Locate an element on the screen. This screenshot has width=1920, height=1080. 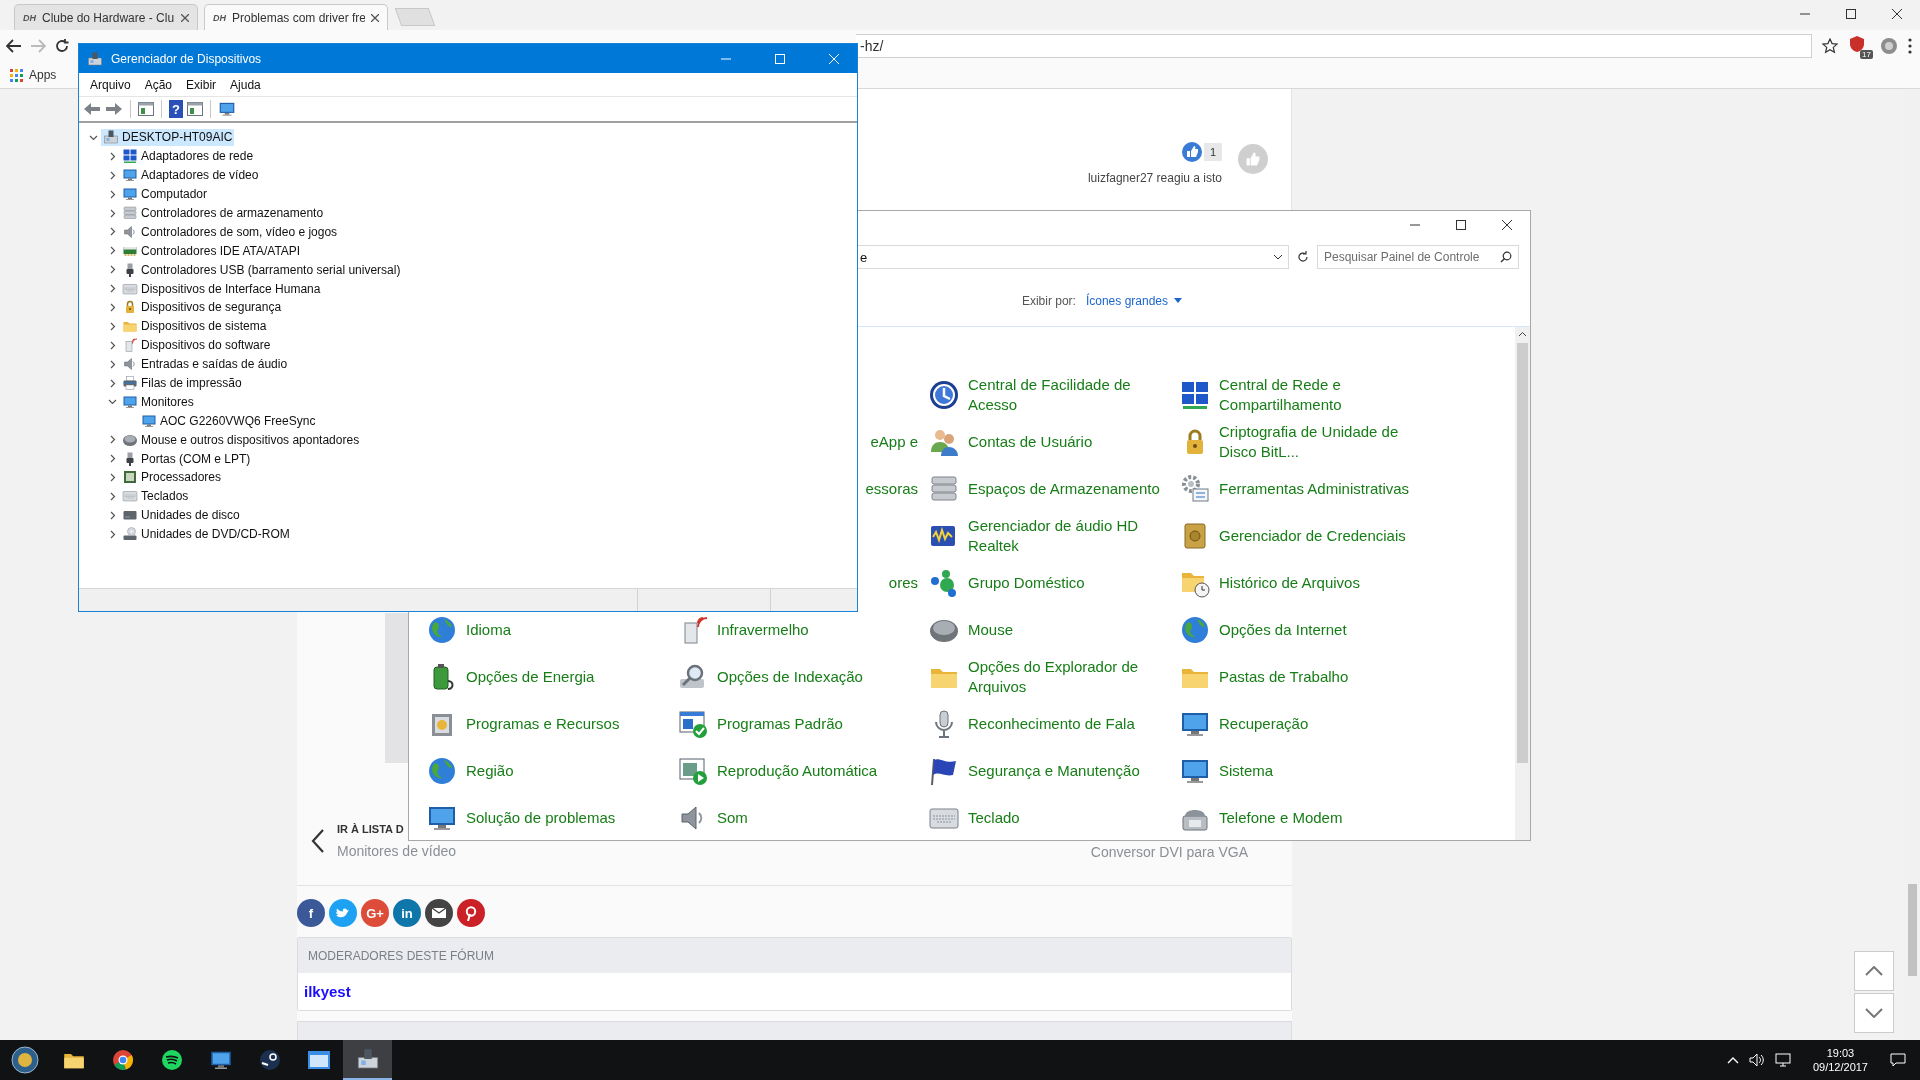
applet-link: Opções do Explorador de Arquivos is located at coordinates (1053, 676).